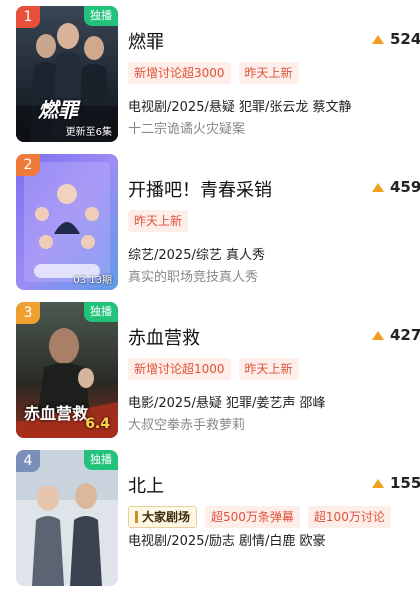  I want to click on tag-row: 新增讨论超1000 昨天上新, so click(213, 369).